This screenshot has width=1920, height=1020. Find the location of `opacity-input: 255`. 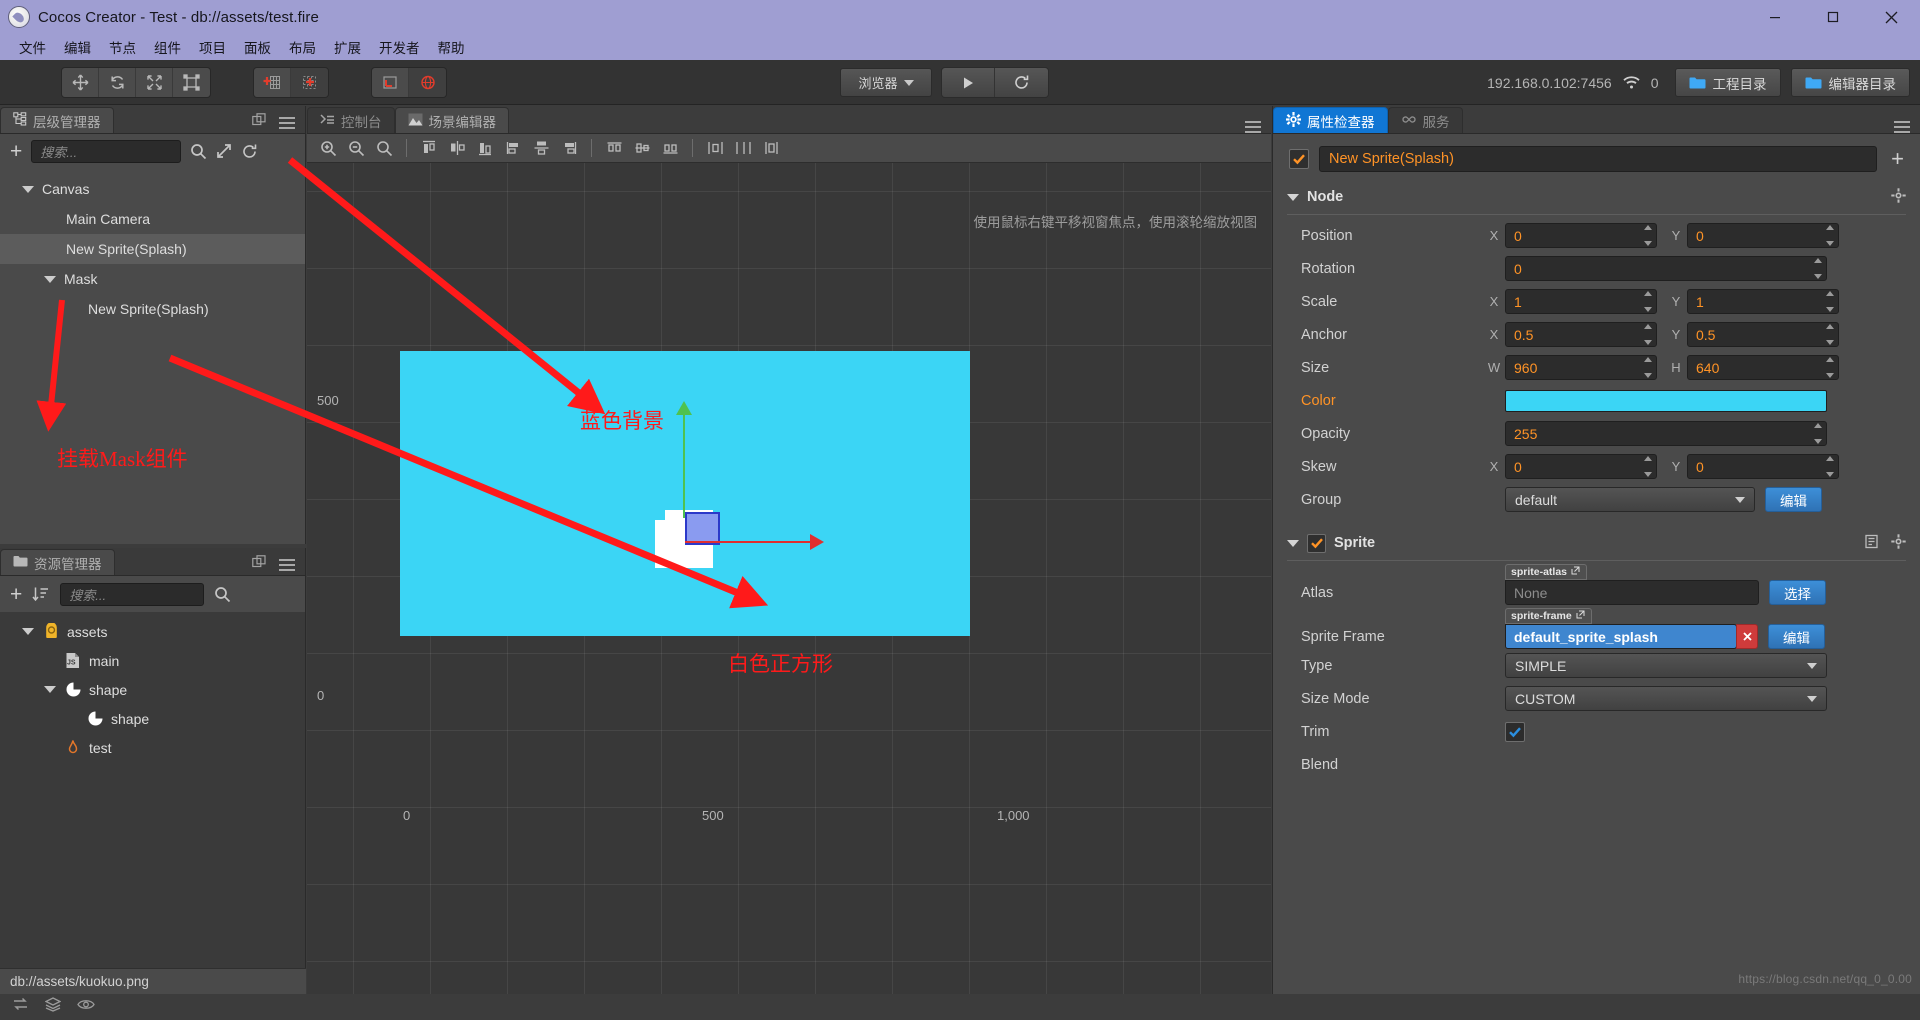

opacity-input: 255 is located at coordinates (1666, 433).